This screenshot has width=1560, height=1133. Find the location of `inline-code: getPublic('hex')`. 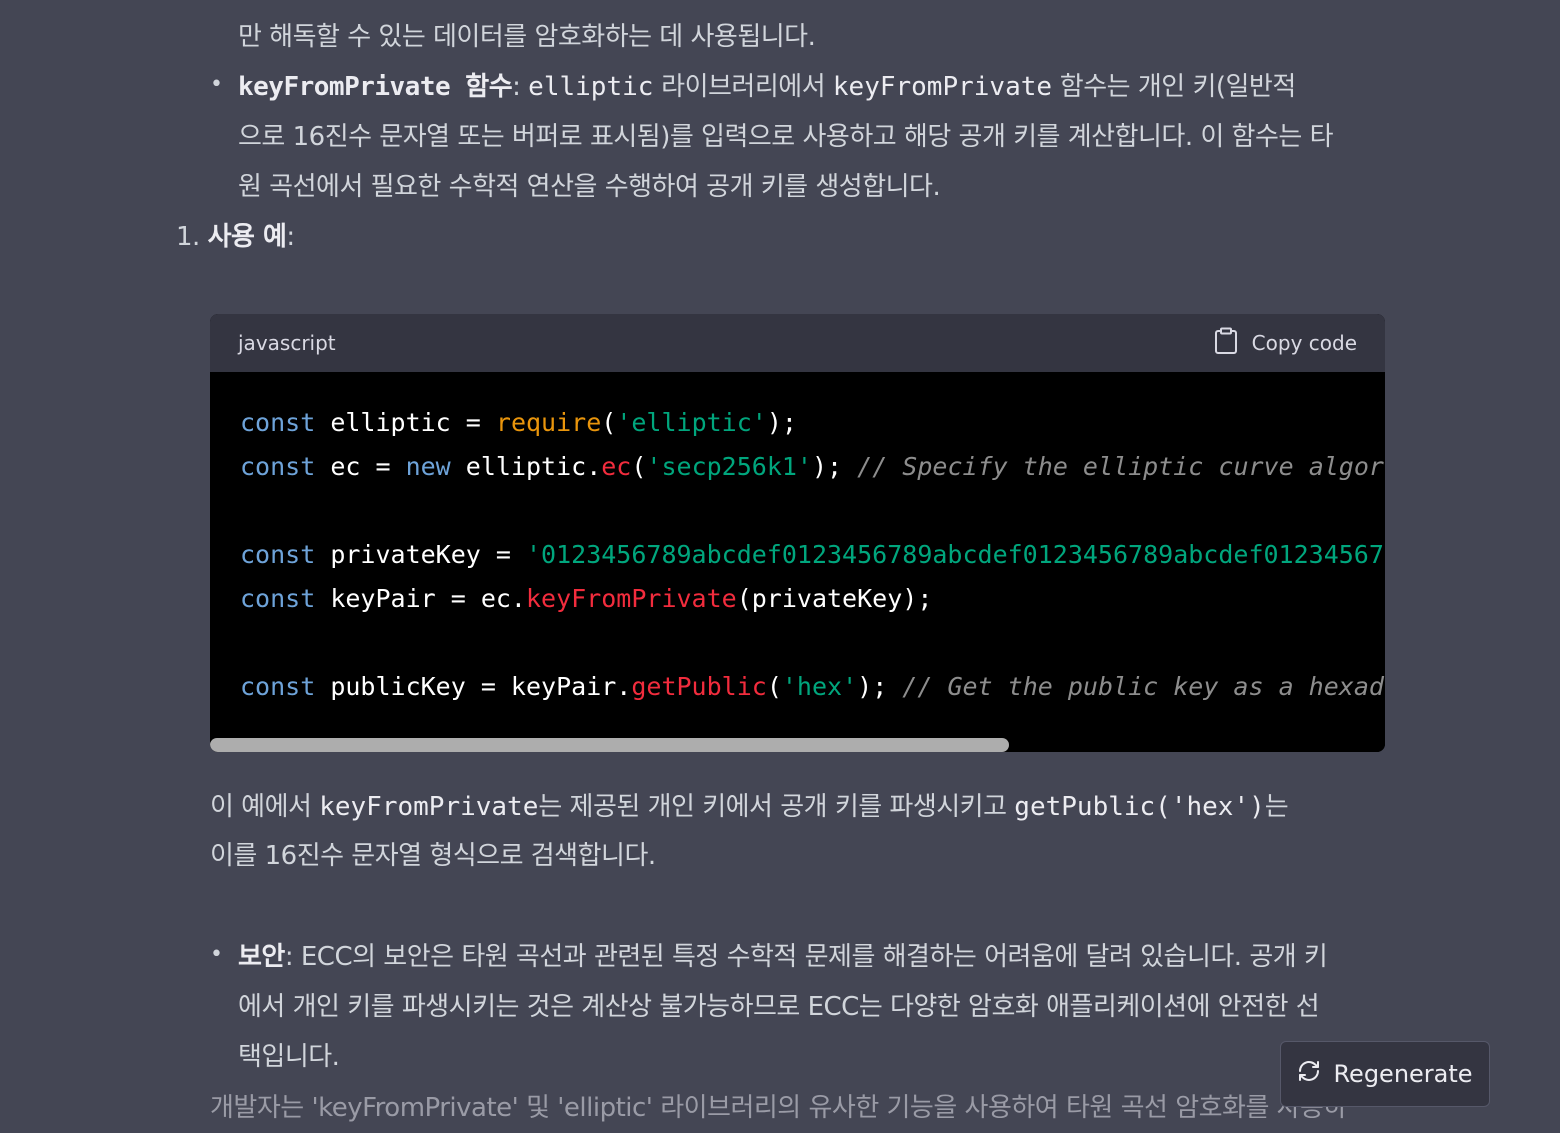

inline-code: getPublic('hex') is located at coordinates (1139, 807).